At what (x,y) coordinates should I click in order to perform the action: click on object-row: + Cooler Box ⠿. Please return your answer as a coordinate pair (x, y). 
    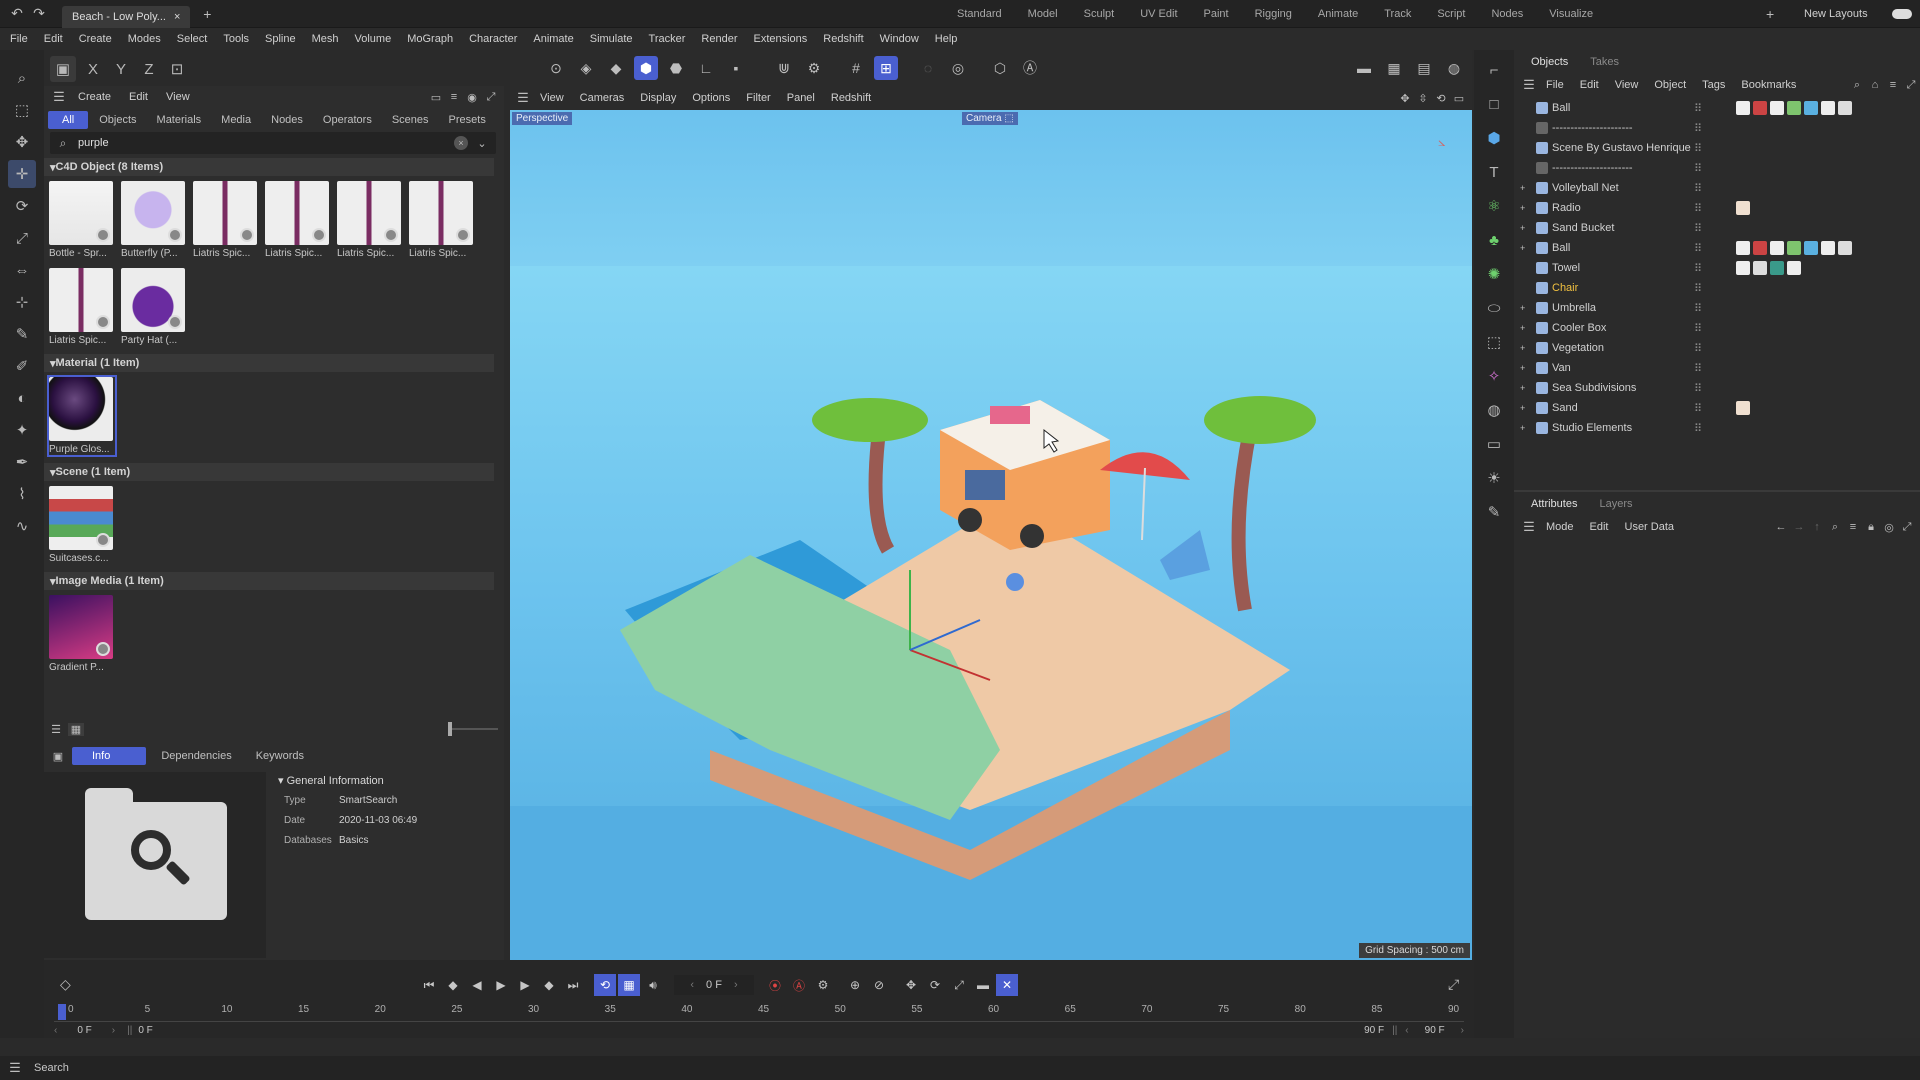
    Looking at the image, I should click on (1717, 328).